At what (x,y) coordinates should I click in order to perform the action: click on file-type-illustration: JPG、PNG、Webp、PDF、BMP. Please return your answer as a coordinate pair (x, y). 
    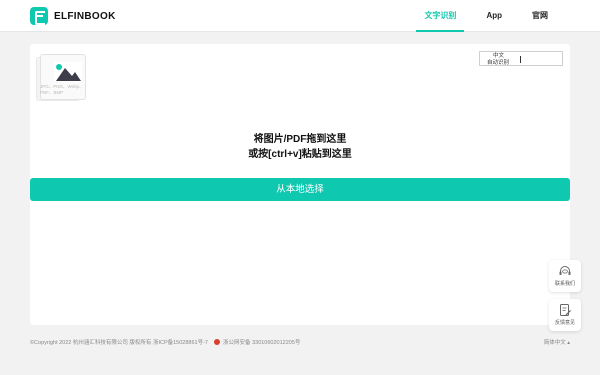
    Looking at the image, I should click on (61, 78).